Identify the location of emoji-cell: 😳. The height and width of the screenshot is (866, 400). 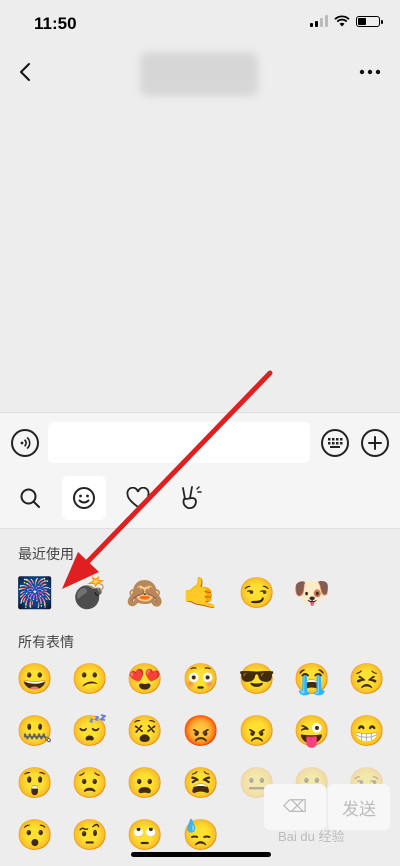
(200, 680).